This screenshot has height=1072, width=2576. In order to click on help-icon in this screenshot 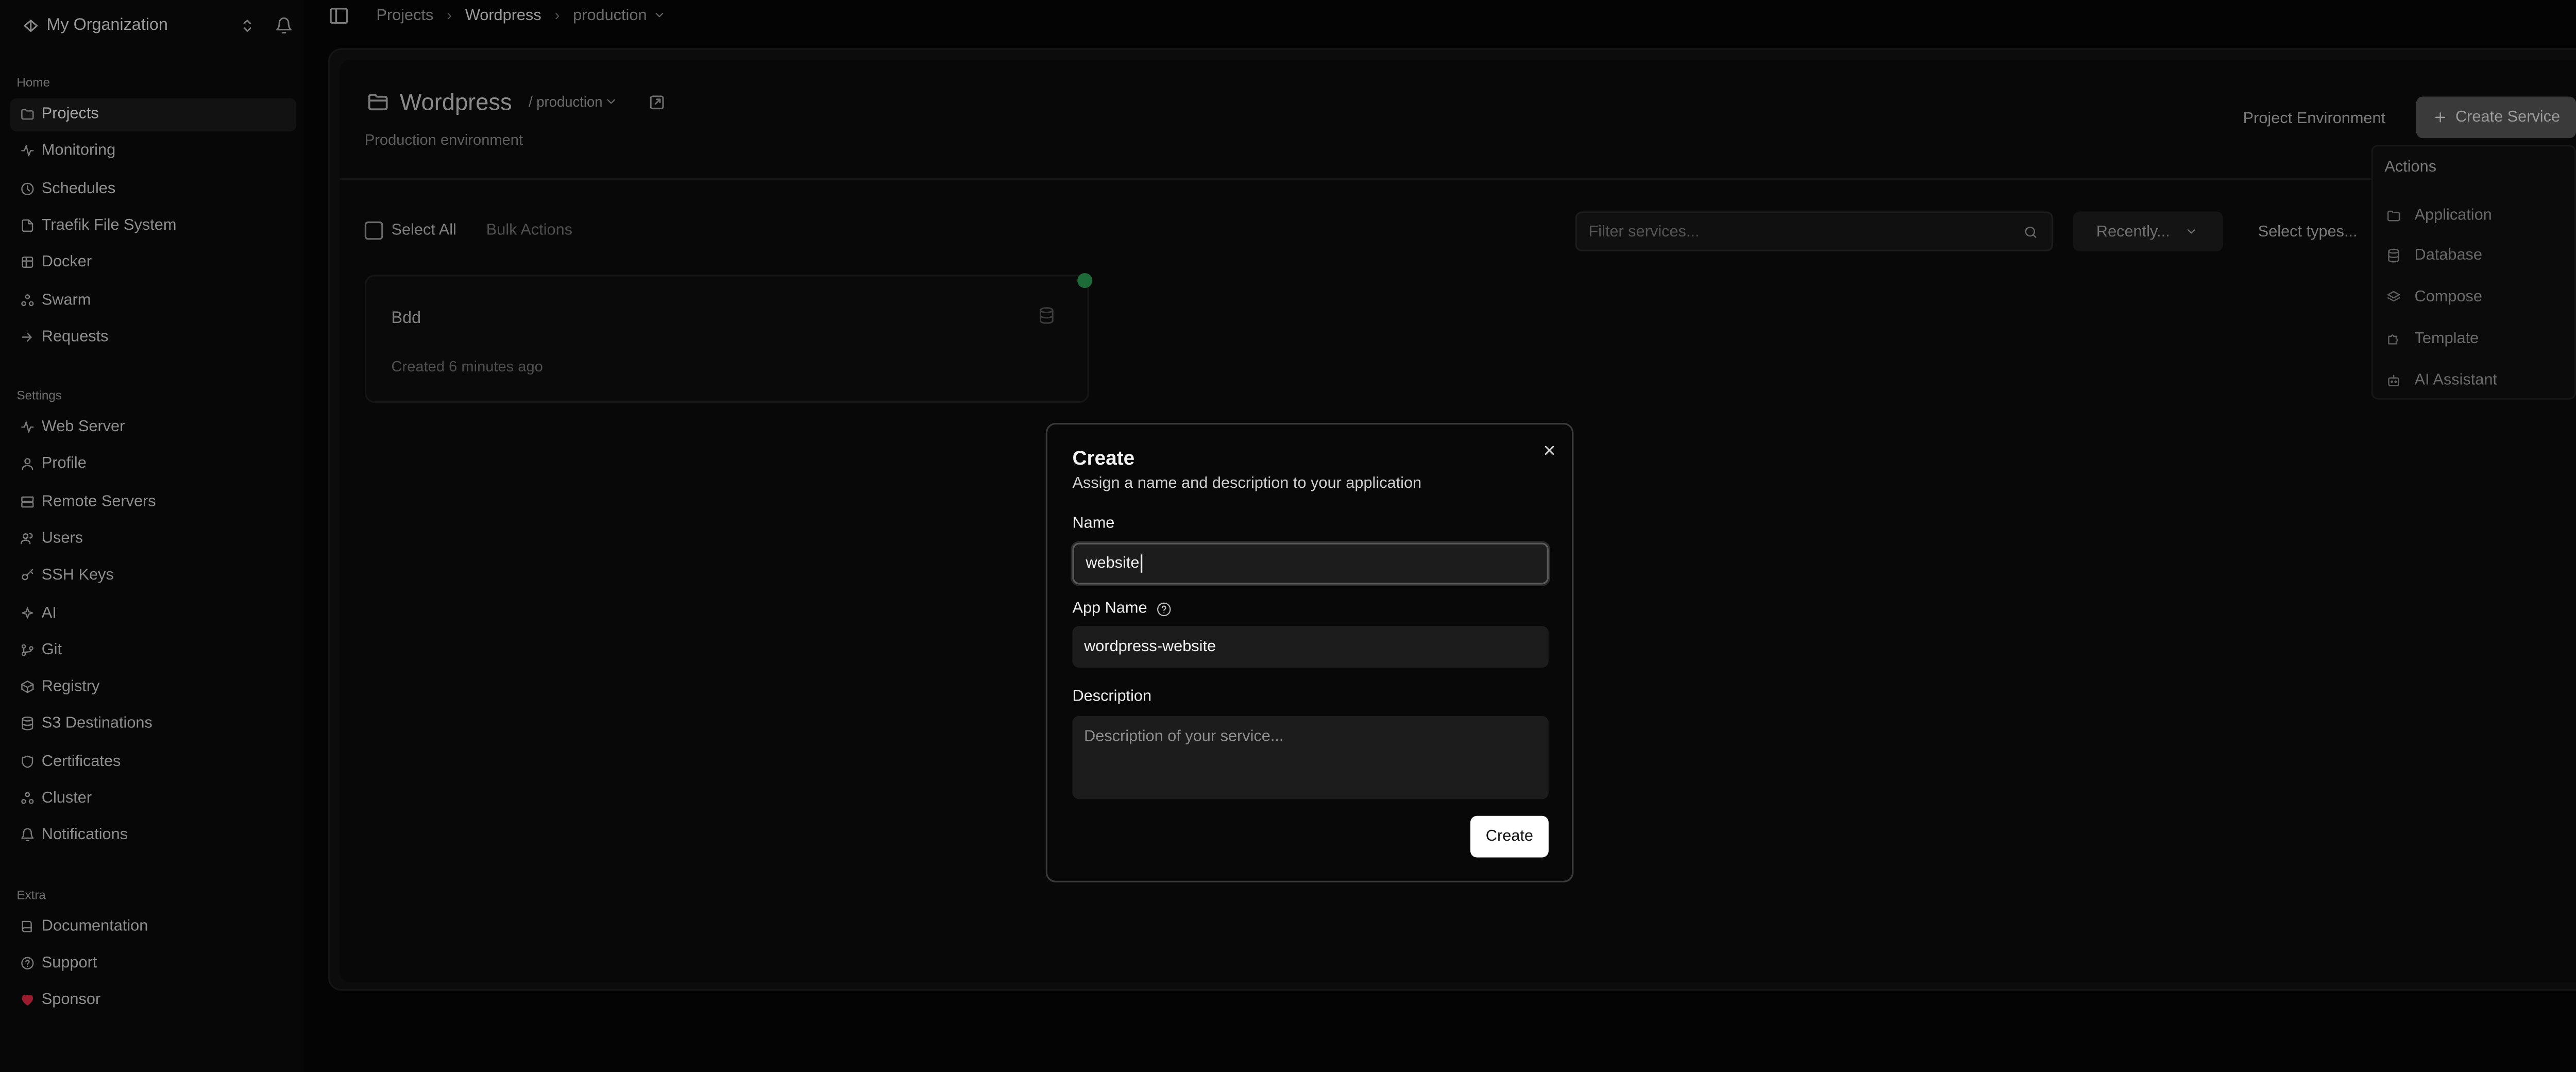, I will do `click(26, 963)`.